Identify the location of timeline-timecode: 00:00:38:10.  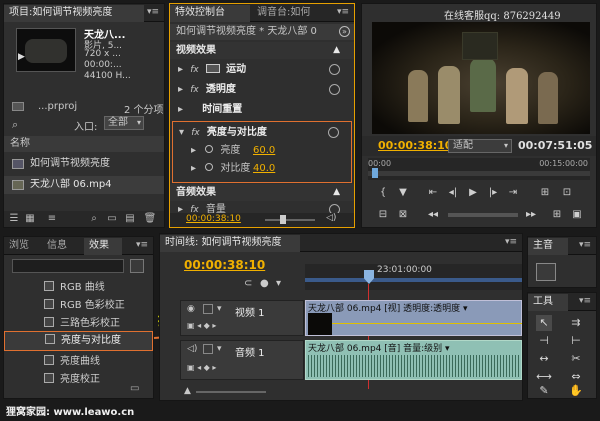
(224, 265).